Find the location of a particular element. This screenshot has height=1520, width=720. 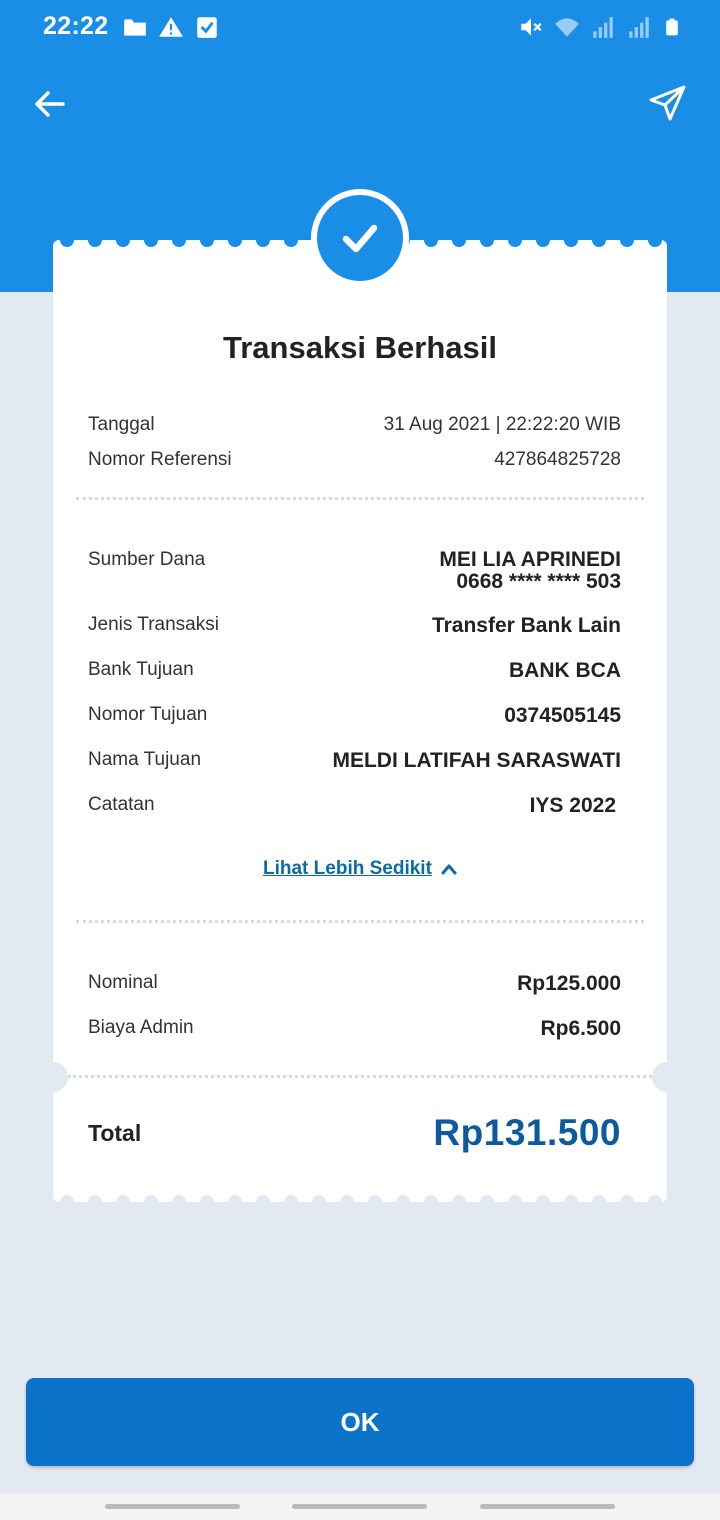

nominal-row: Nominal Rp125.000 is located at coordinates (354, 986).